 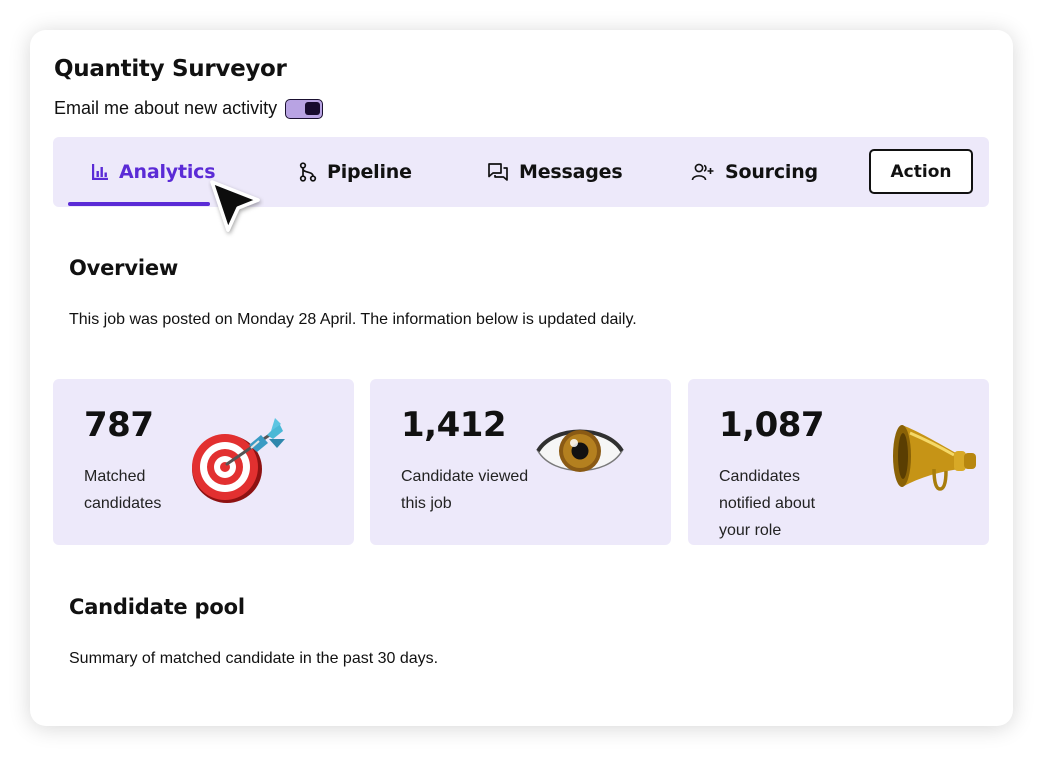 What do you see at coordinates (934, 458) in the screenshot?
I see `megaphone-icon` at bounding box center [934, 458].